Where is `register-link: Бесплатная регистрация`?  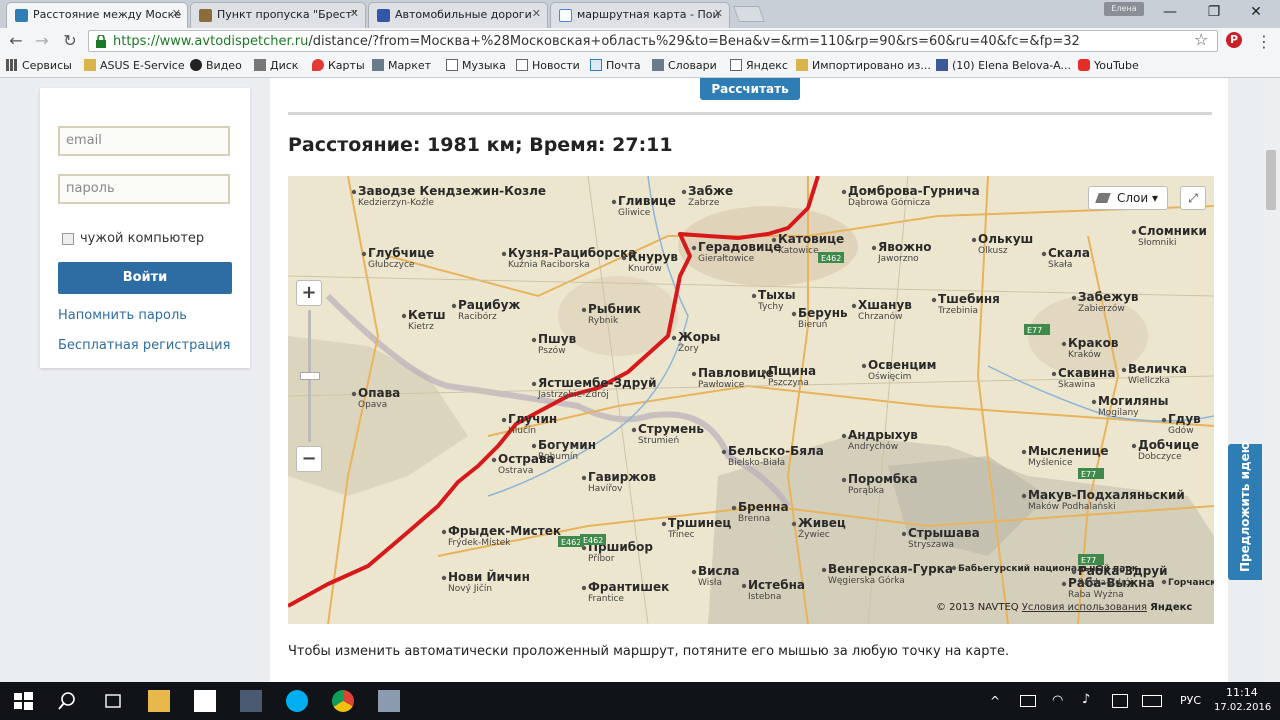
register-link: Бесплатная регистрация is located at coordinates (144, 345).